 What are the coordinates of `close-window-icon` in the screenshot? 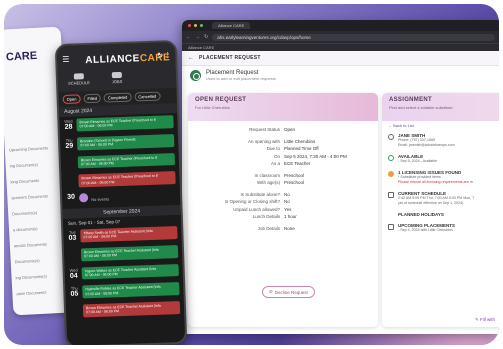 It's located at (189, 25).